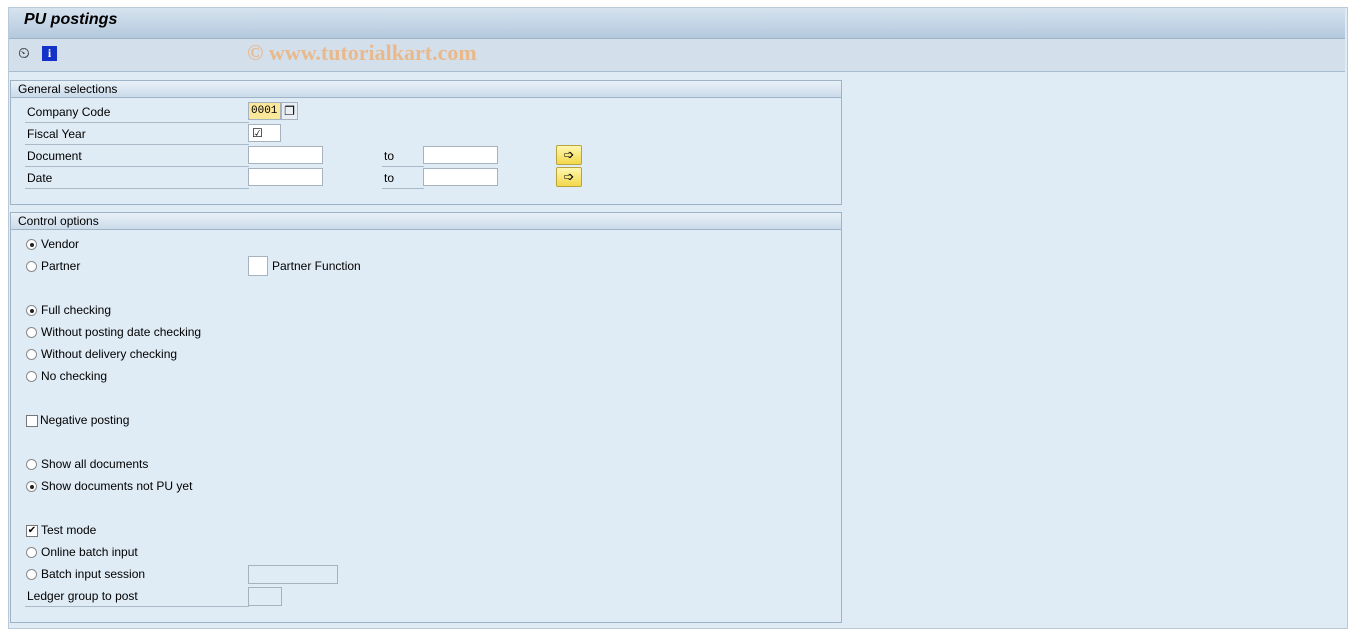 The image size is (1357, 630). I want to click on online-batch-radio, so click(31, 552).